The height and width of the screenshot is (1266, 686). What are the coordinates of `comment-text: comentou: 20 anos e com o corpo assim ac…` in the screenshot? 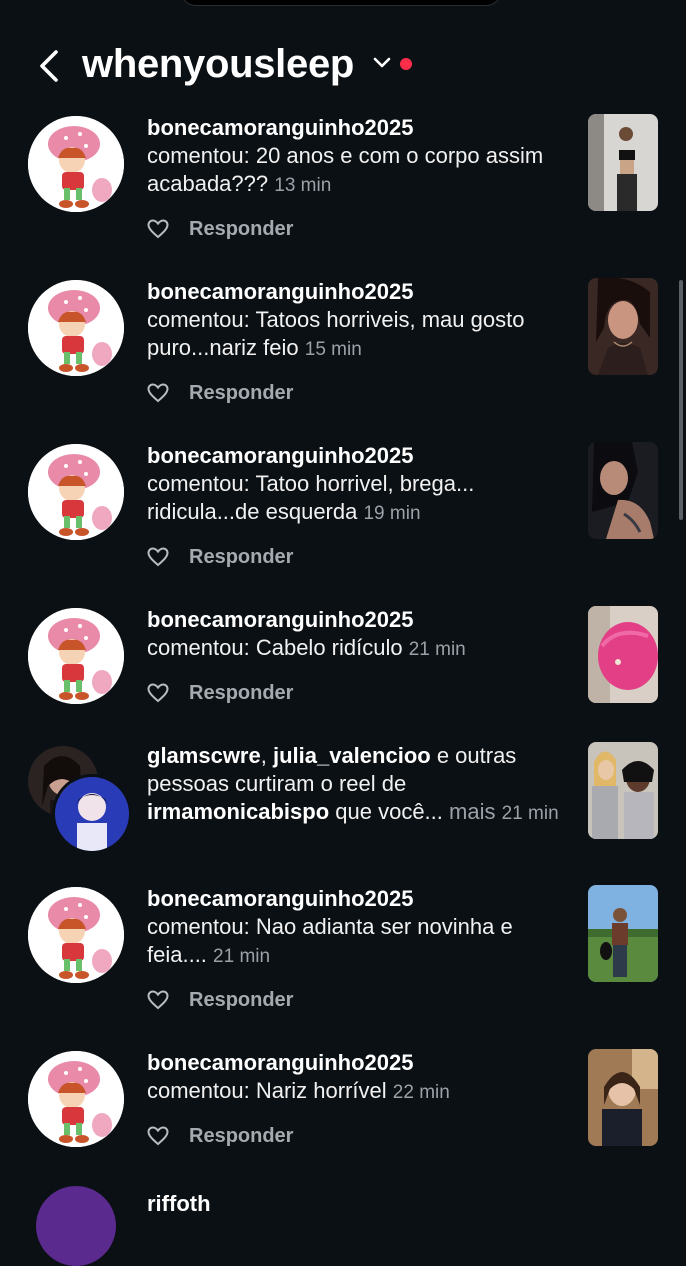 It's located at (345, 169).